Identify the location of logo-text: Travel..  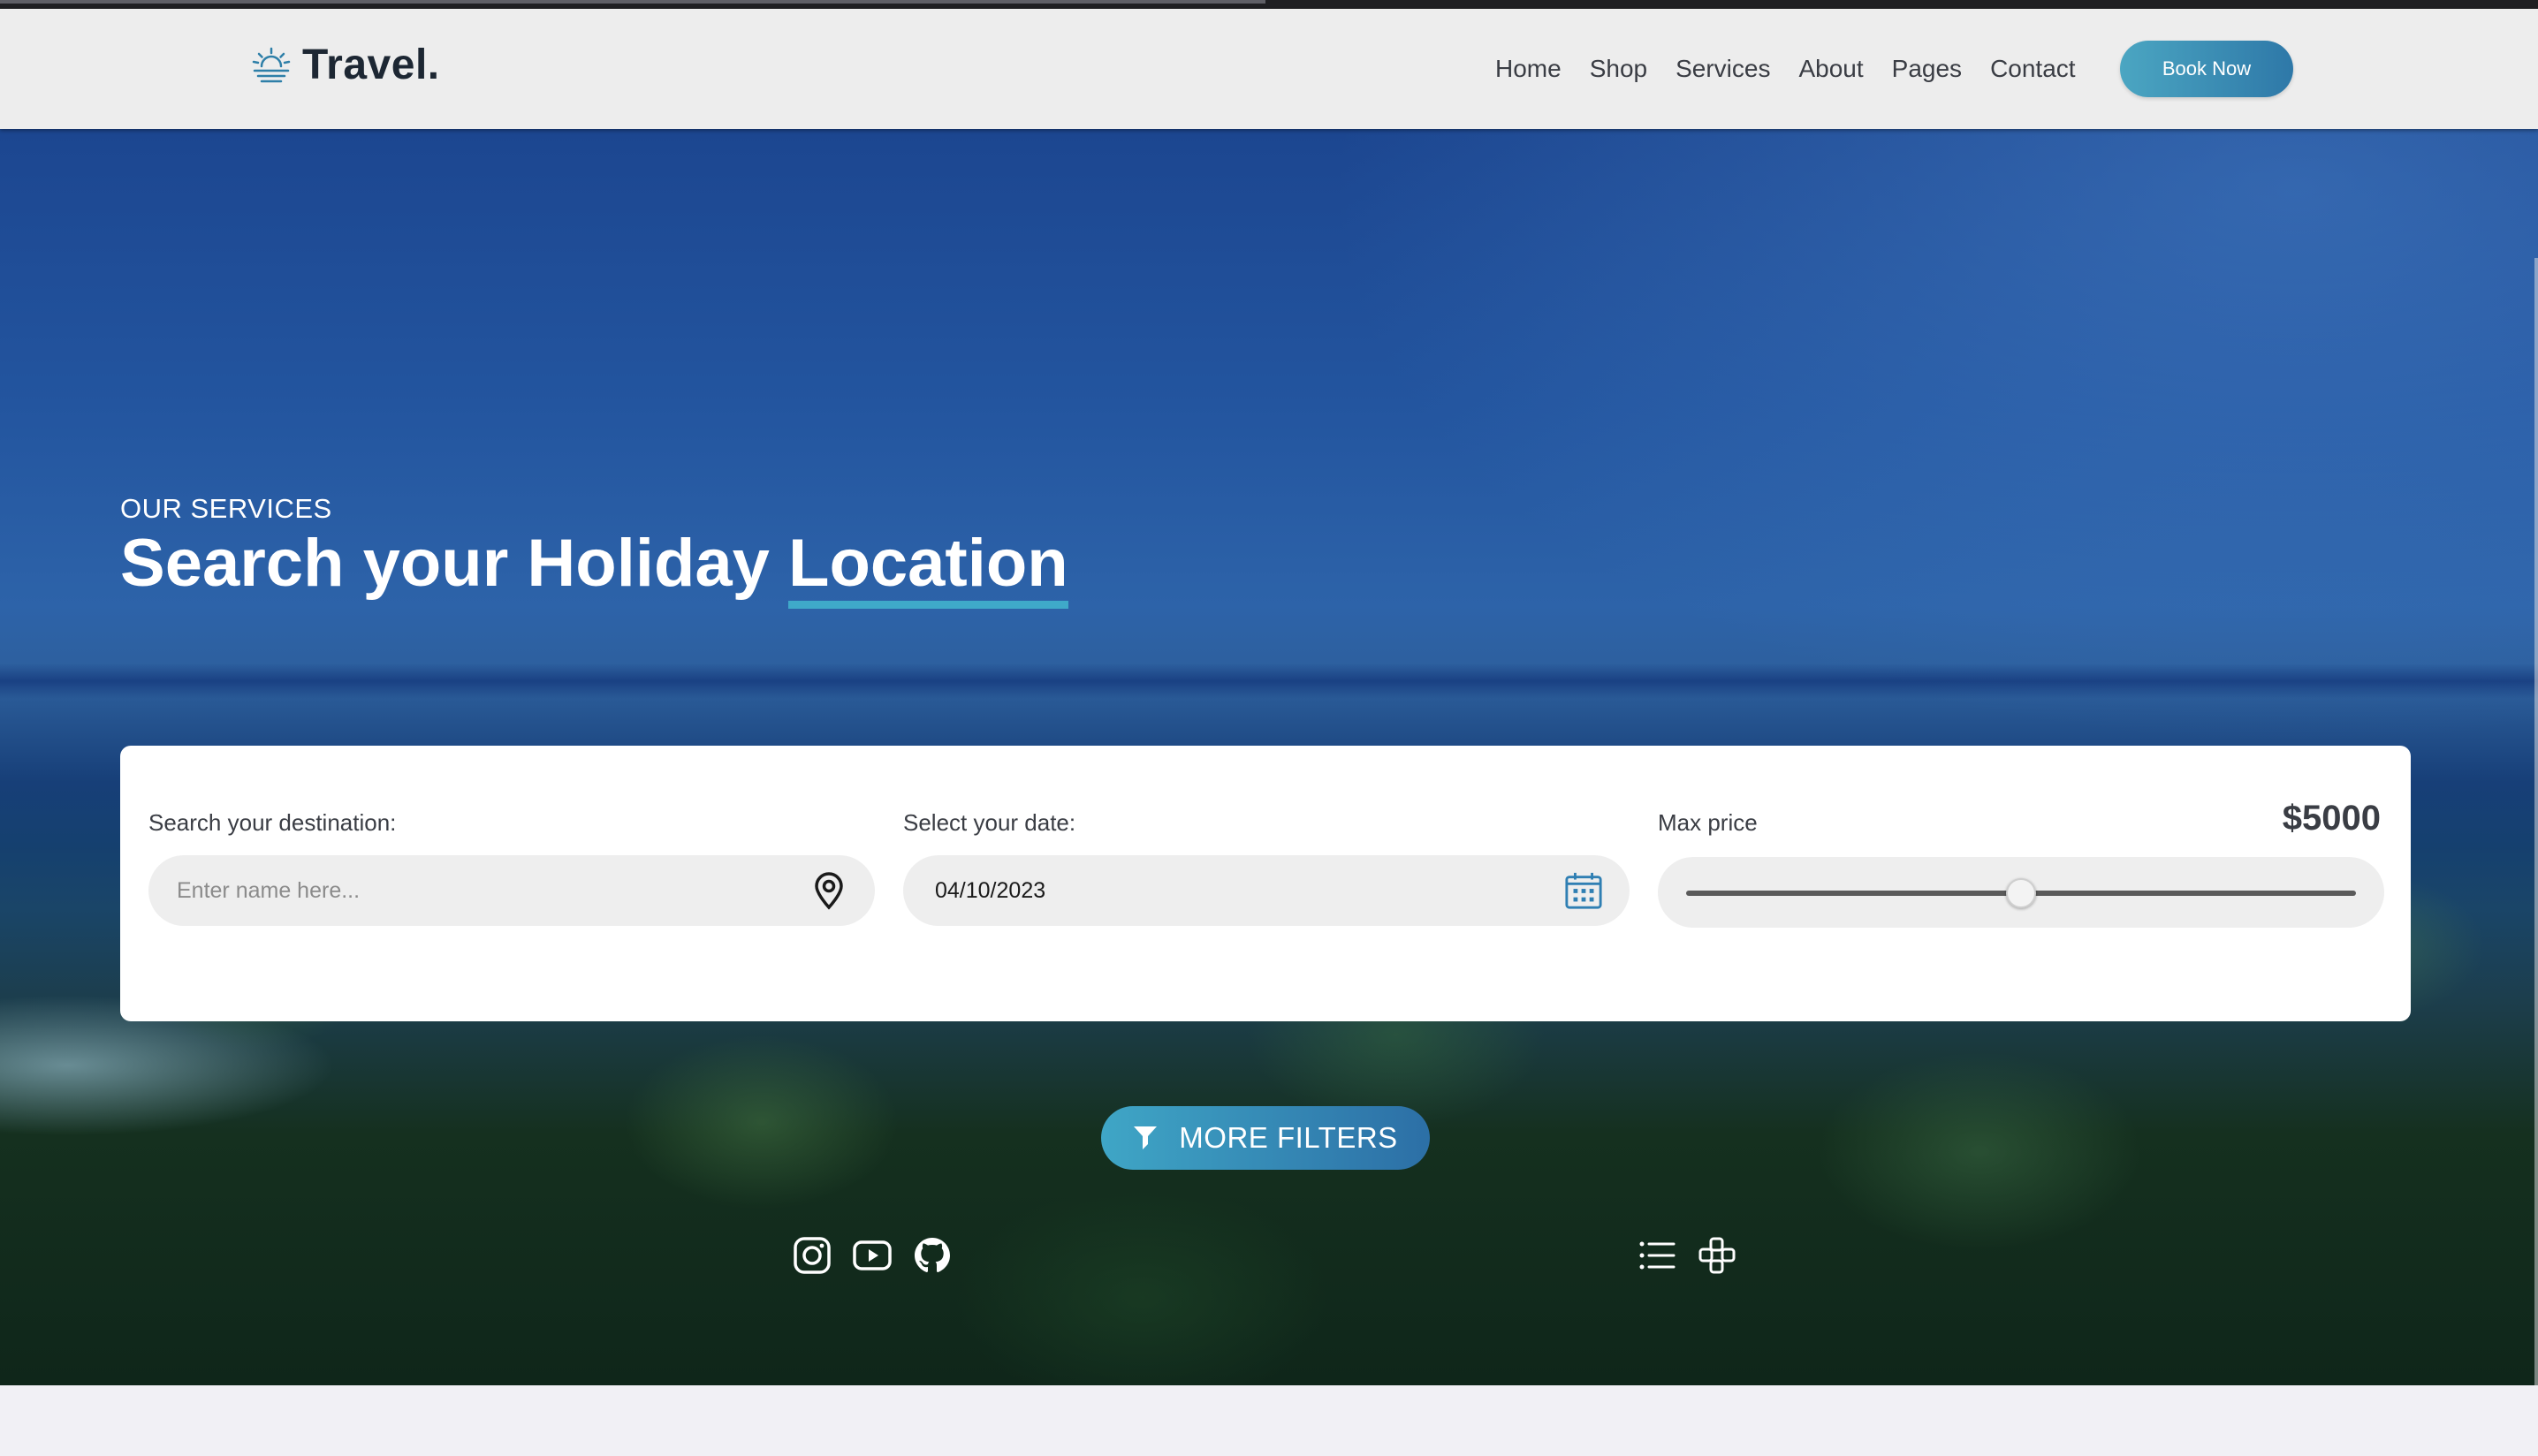
(371, 65).